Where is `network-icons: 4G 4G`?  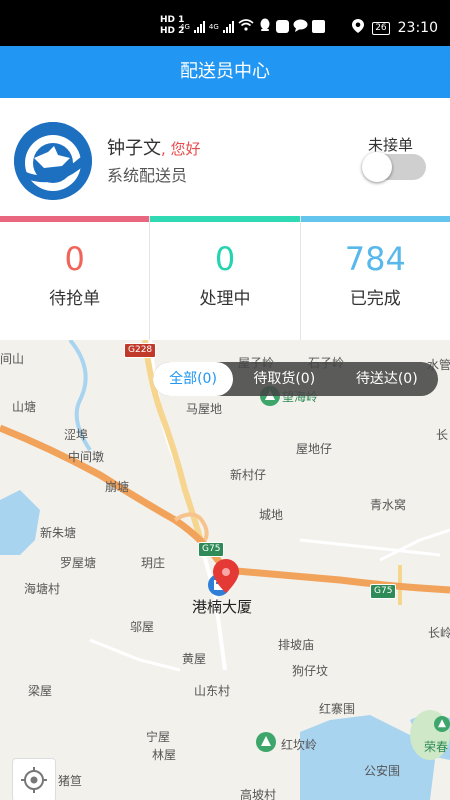 network-icons: 4G 4G is located at coordinates (252, 26).